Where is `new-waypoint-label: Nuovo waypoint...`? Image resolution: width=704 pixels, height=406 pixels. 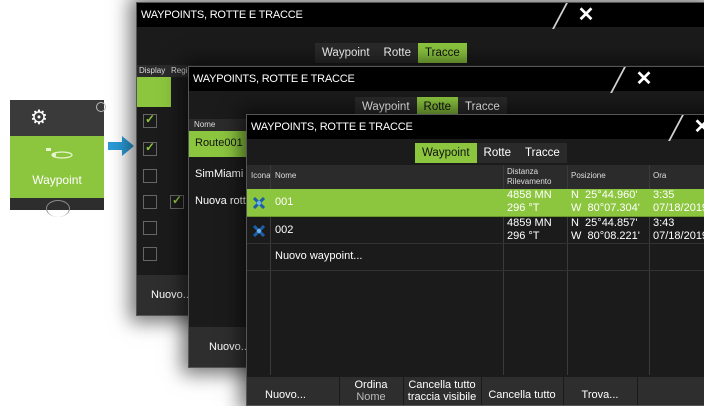 new-waypoint-label: Nuovo waypoint... is located at coordinates (319, 256).